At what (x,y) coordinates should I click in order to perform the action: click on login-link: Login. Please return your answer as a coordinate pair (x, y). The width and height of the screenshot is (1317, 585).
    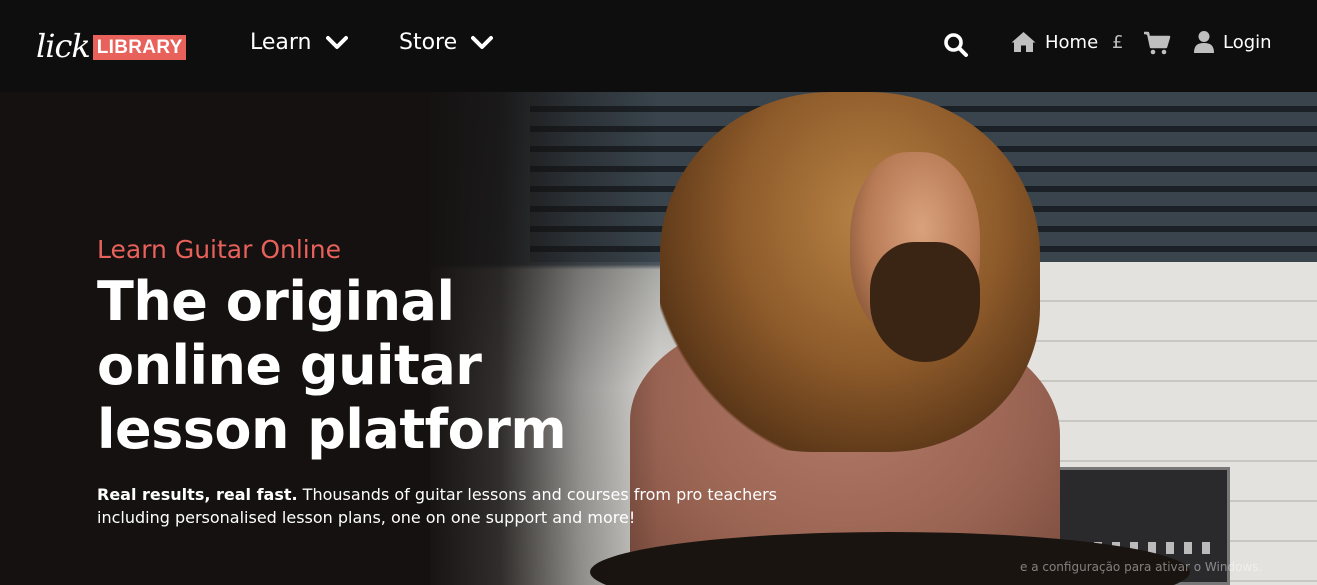
    Looking at the image, I should click on (1232, 42).